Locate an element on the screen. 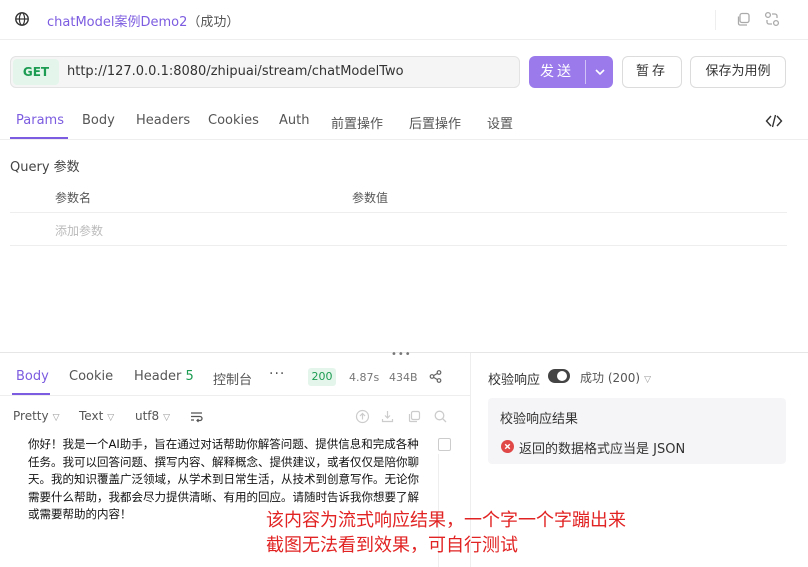 Image resolution: width=808 pixels, height=567 pixels. result-status-value: 成功 (200) is located at coordinates (610, 378).